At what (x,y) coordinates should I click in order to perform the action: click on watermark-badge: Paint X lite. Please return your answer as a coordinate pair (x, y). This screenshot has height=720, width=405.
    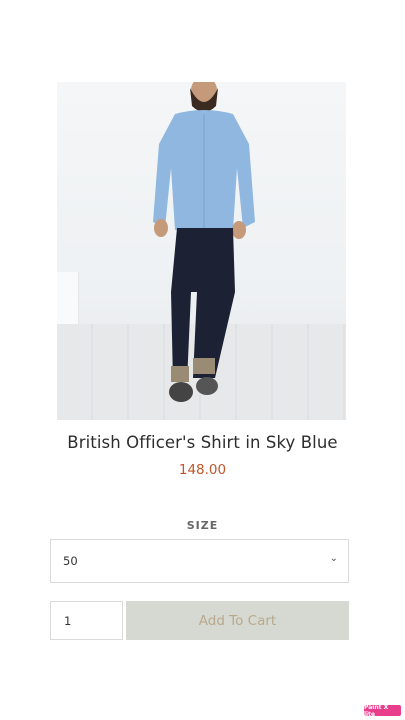
    Looking at the image, I should click on (382, 711).